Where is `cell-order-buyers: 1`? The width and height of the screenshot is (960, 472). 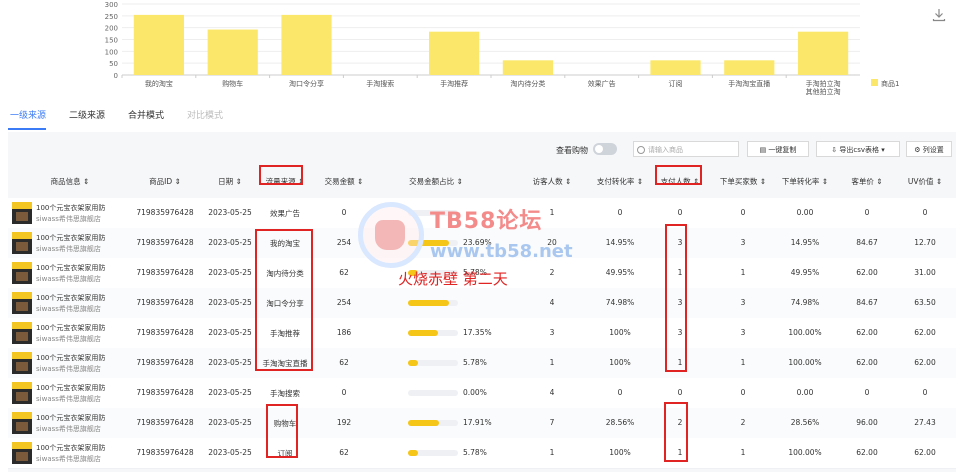
cell-order-buyers: 1 is located at coordinates (743, 272).